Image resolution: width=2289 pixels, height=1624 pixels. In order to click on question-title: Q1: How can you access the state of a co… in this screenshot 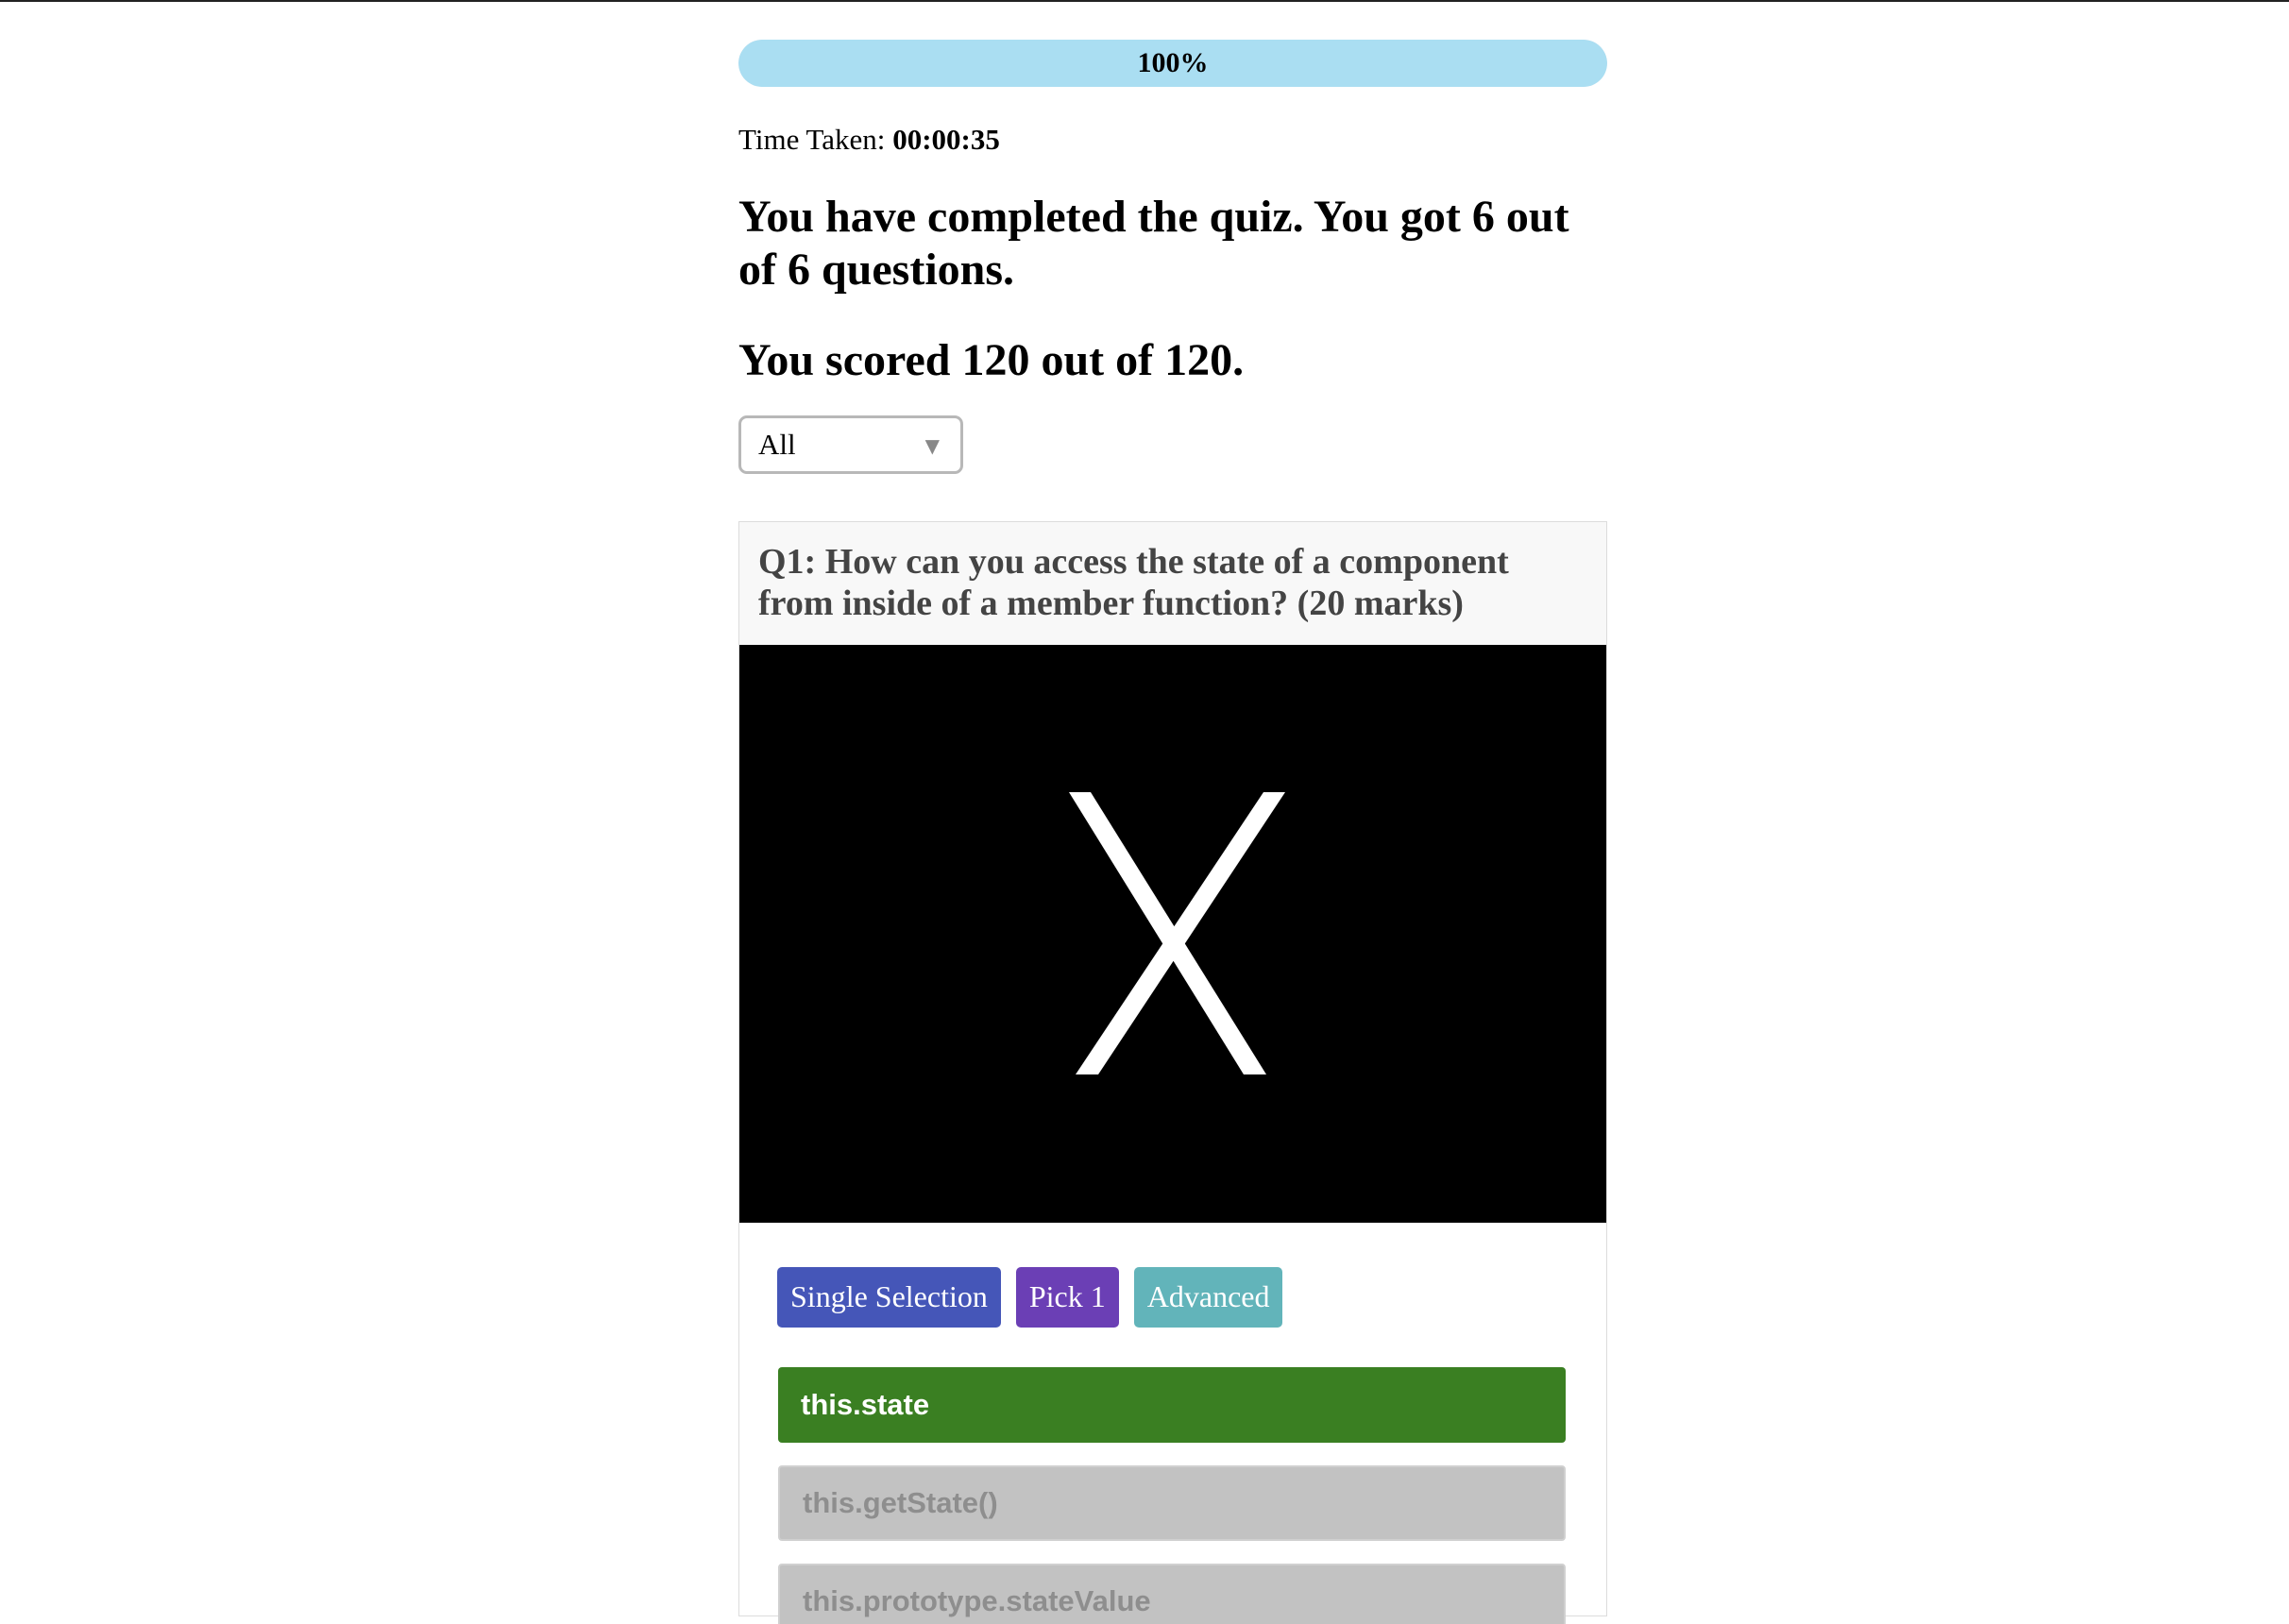, I will do `click(1172, 583)`.